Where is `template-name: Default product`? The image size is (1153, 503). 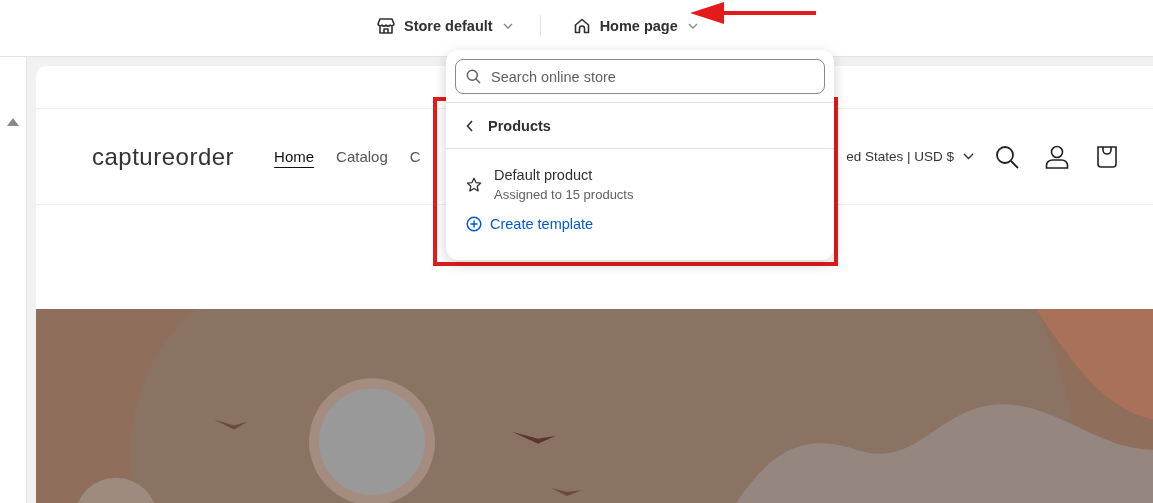
template-name: Default product is located at coordinates (544, 175).